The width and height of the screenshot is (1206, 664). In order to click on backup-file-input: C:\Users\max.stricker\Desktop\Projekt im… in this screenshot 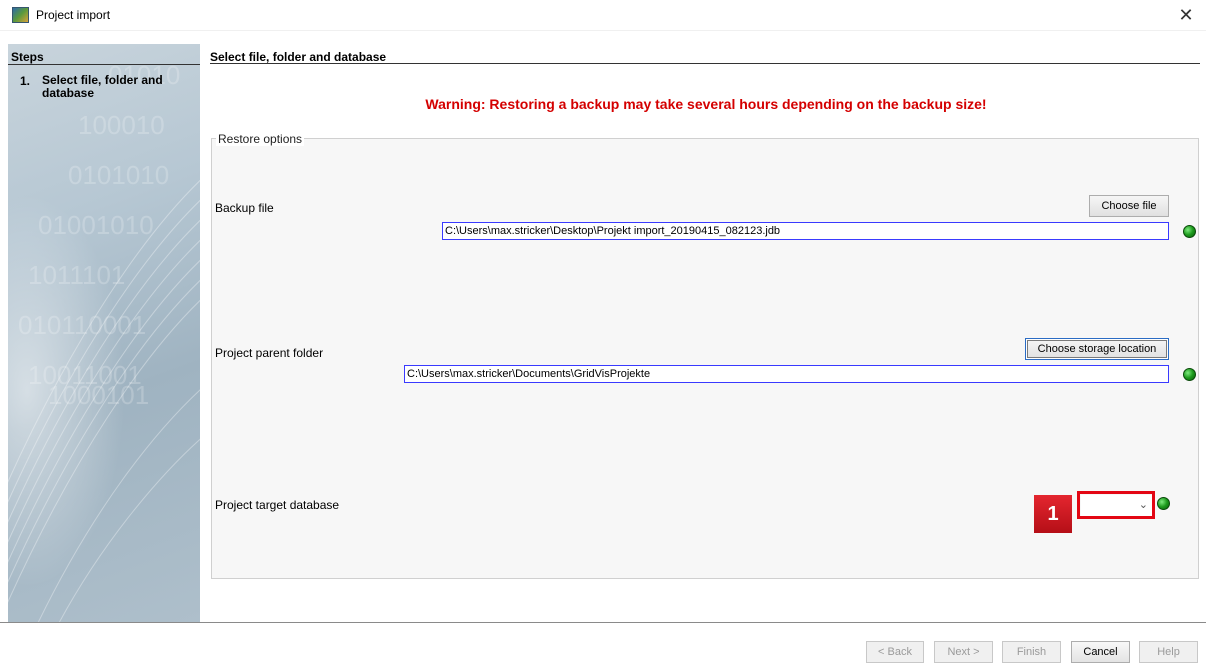, I will do `click(805, 231)`.